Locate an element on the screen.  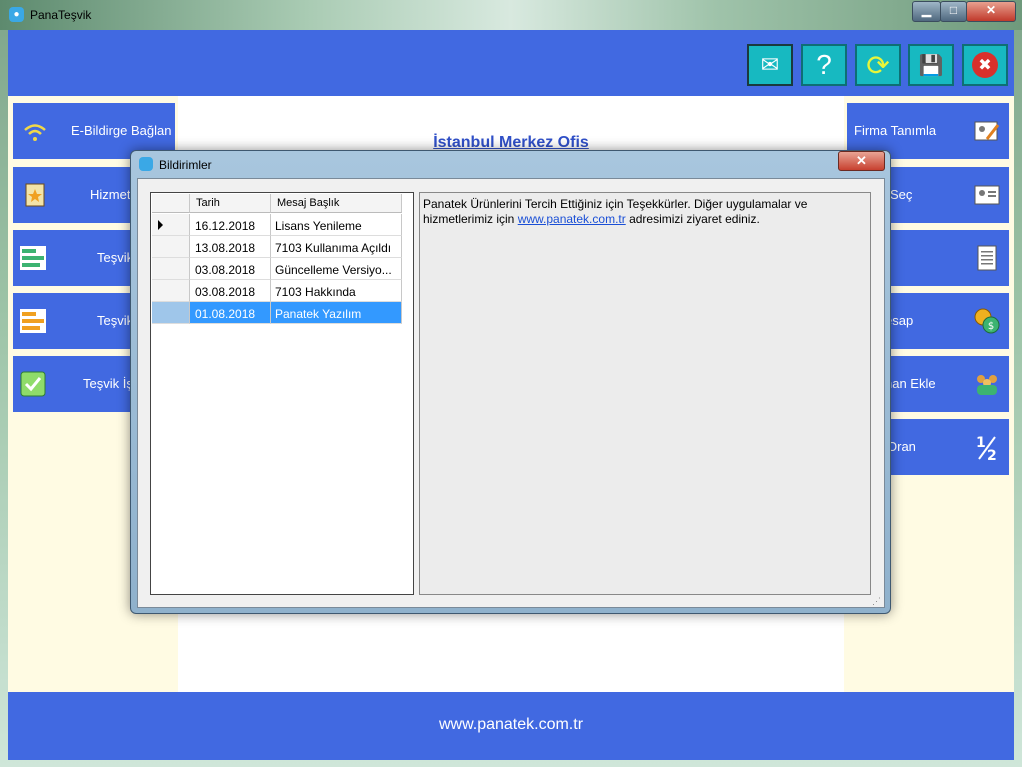
envelope-icon: ✉ is located at coordinates (770, 64).